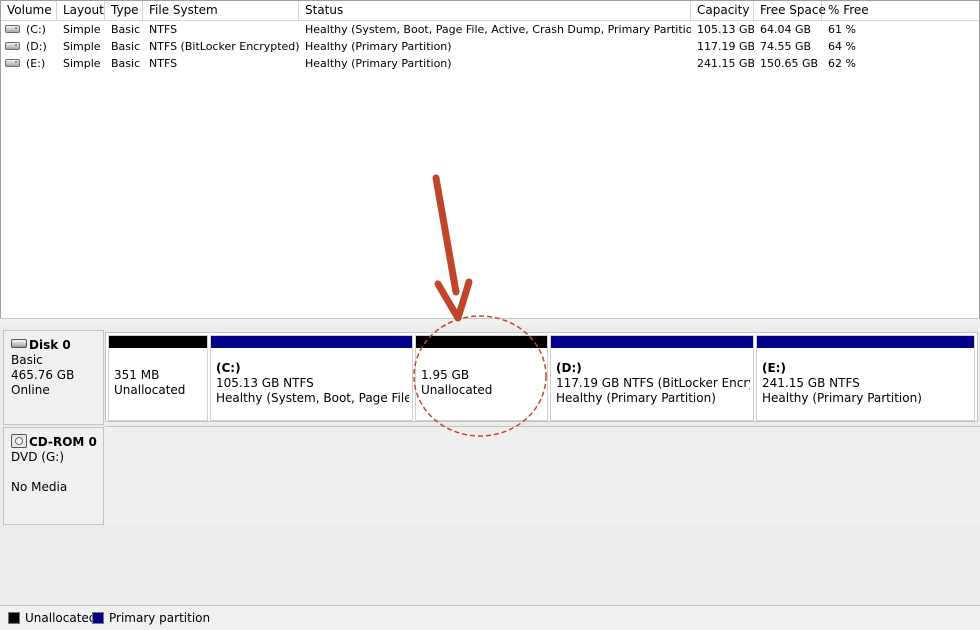 This screenshot has width=980, height=630. What do you see at coordinates (900, 10) in the screenshot?
I see `column-header-percent-free: % Free` at bounding box center [900, 10].